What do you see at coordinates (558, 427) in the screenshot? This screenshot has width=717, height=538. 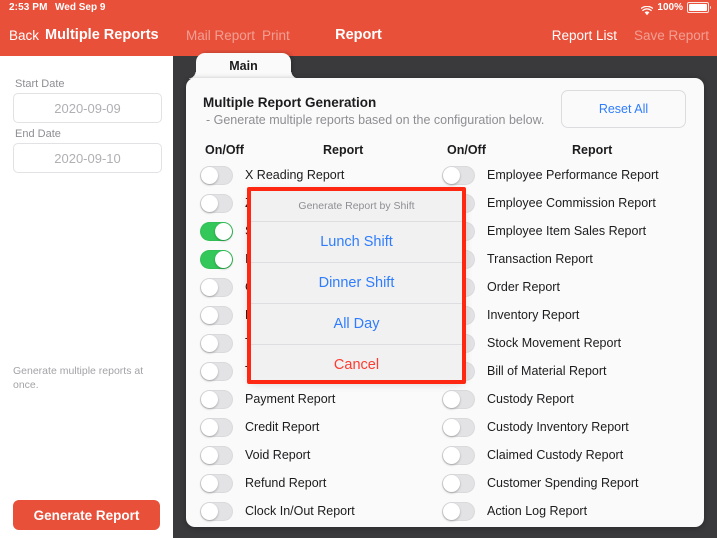 I see `report-name-label: Custody Inventory Report` at bounding box center [558, 427].